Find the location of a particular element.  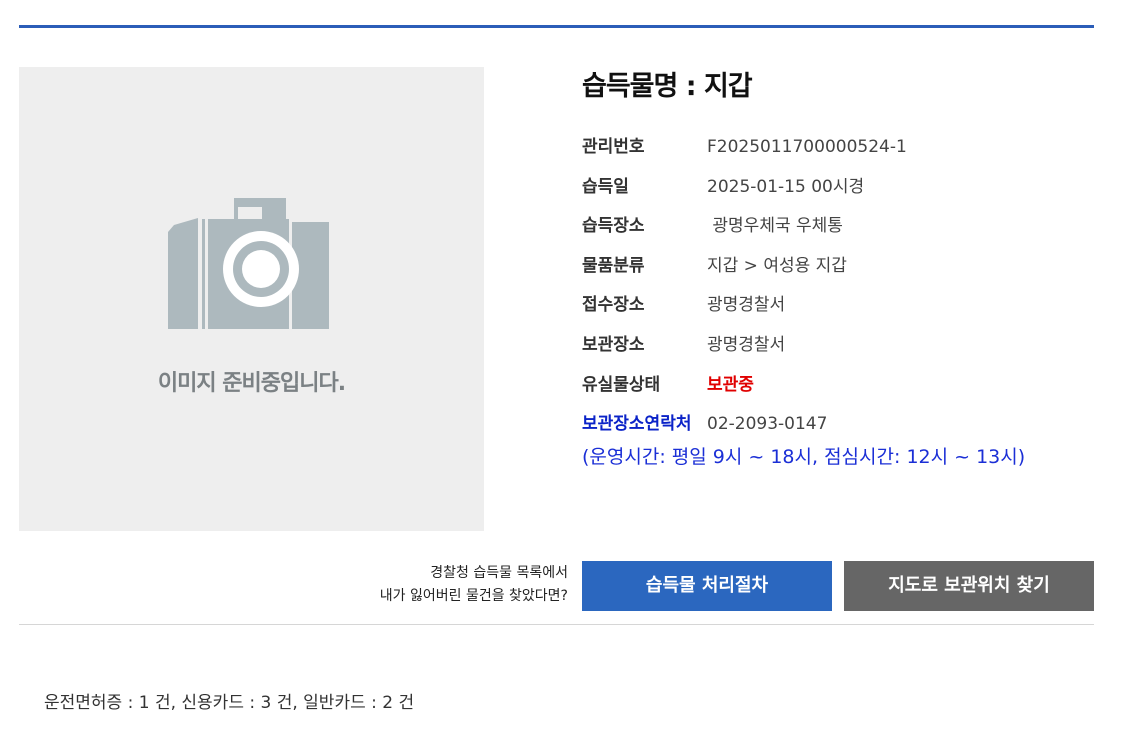

field-value: 지갑 > 여성용 지갑 is located at coordinates (777, 265).